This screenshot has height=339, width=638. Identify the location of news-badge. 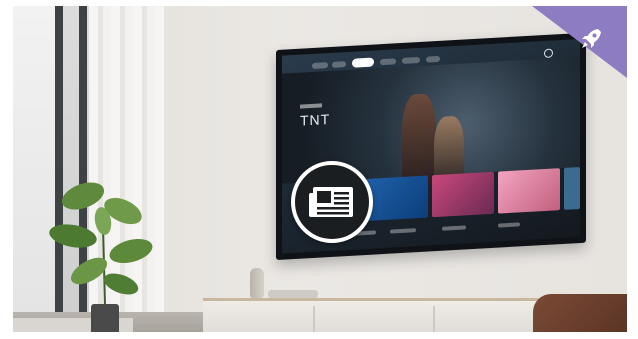
(332, 202).